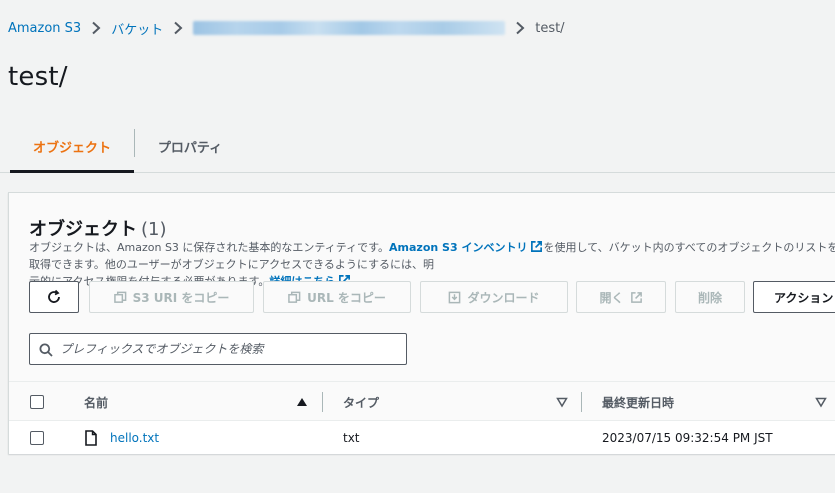 Image resolution: width=835 pixels, height=493 pixels. What do you see at coordinates (209, 247) in the screenshot?
I see `description-text-1: オブジェクトは、Amazon S3 に保存された基本的なエンティティです。` at bounding box center [209, 247].